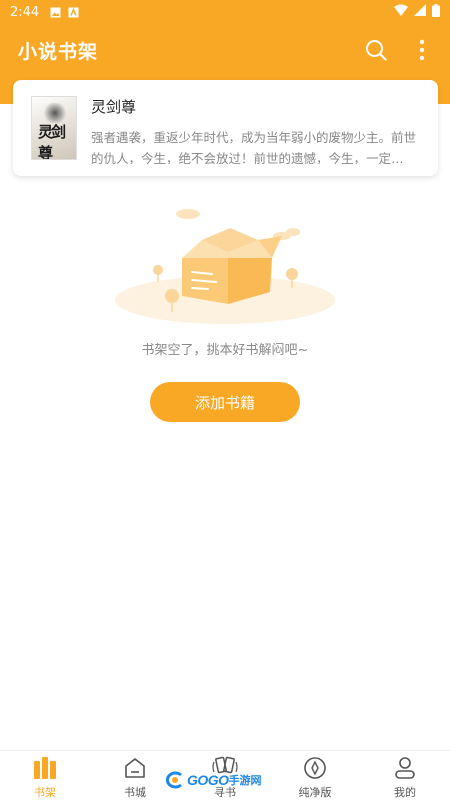 Image resolution: width=450 pixels, height=800 pixels. What do you see at coordinates (405, 792) in the screenshot?
I see `nav-label-profile: 我的` at bounding box center [405, 792].